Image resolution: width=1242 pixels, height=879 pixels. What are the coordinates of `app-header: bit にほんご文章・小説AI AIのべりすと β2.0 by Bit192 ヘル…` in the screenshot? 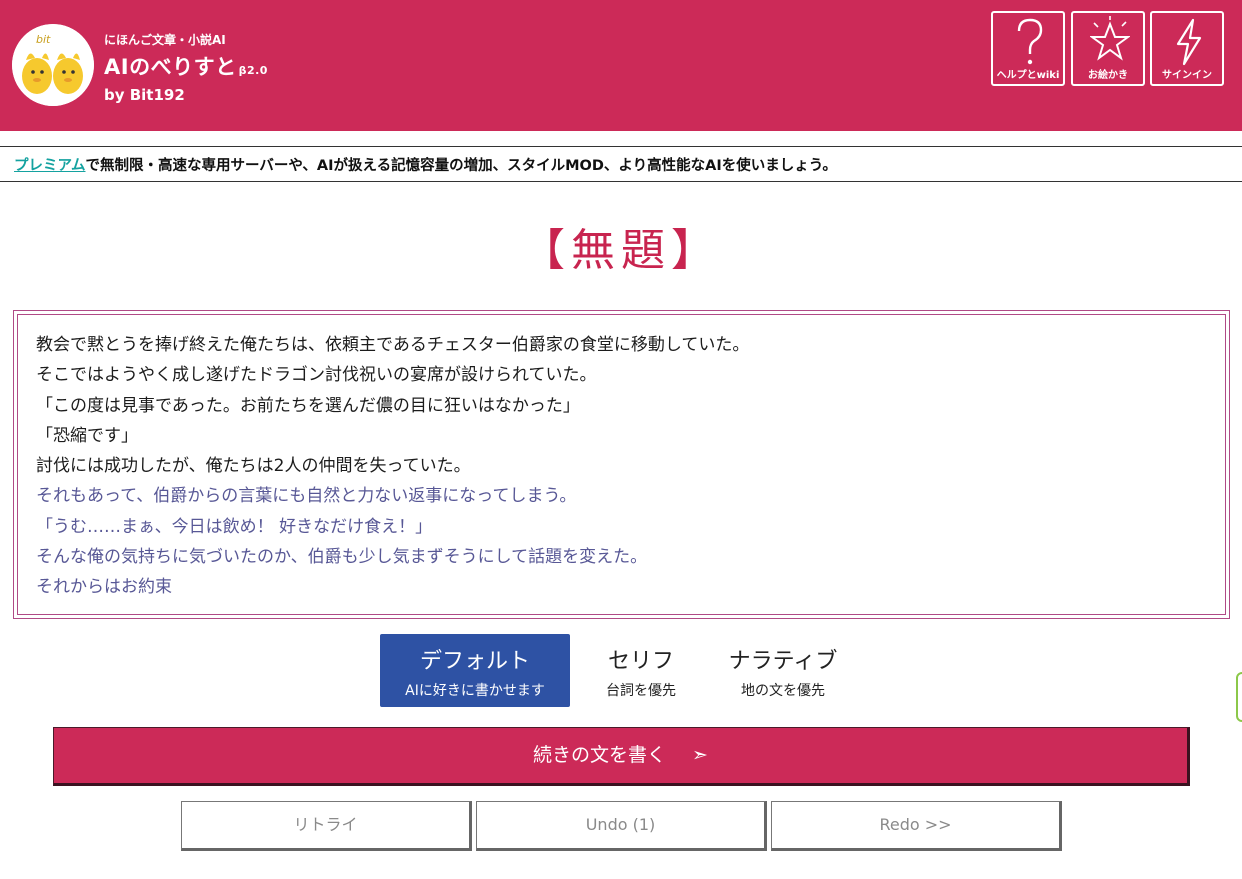 It's located at (621, 65).